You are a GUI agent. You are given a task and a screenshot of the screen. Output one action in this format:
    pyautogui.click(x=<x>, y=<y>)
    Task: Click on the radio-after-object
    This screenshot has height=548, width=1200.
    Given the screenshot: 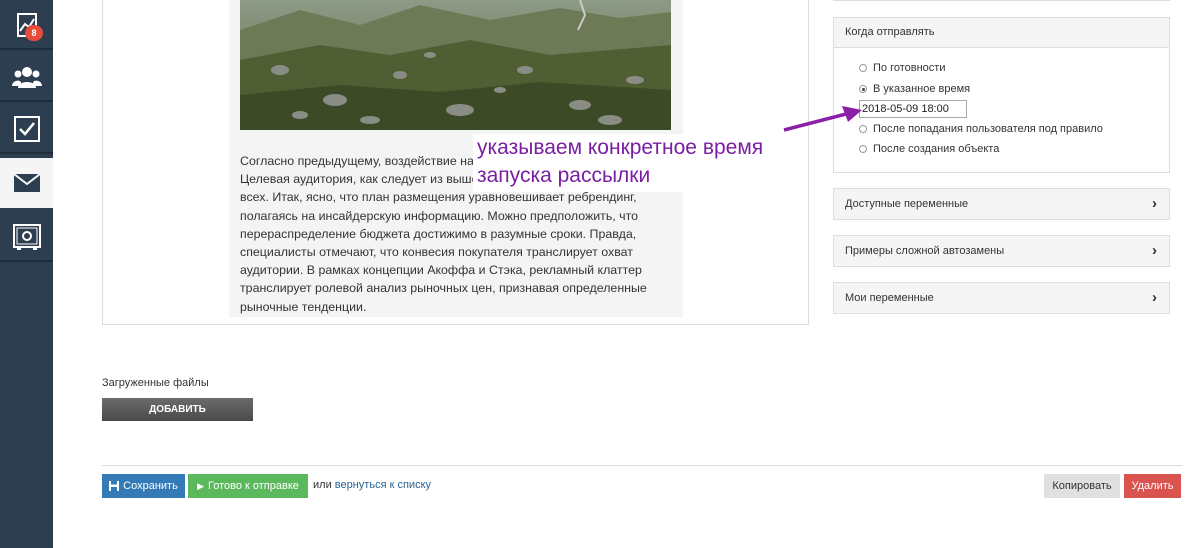 What is the action you would take?
    pyautogui.click(x=863, y=149)
    